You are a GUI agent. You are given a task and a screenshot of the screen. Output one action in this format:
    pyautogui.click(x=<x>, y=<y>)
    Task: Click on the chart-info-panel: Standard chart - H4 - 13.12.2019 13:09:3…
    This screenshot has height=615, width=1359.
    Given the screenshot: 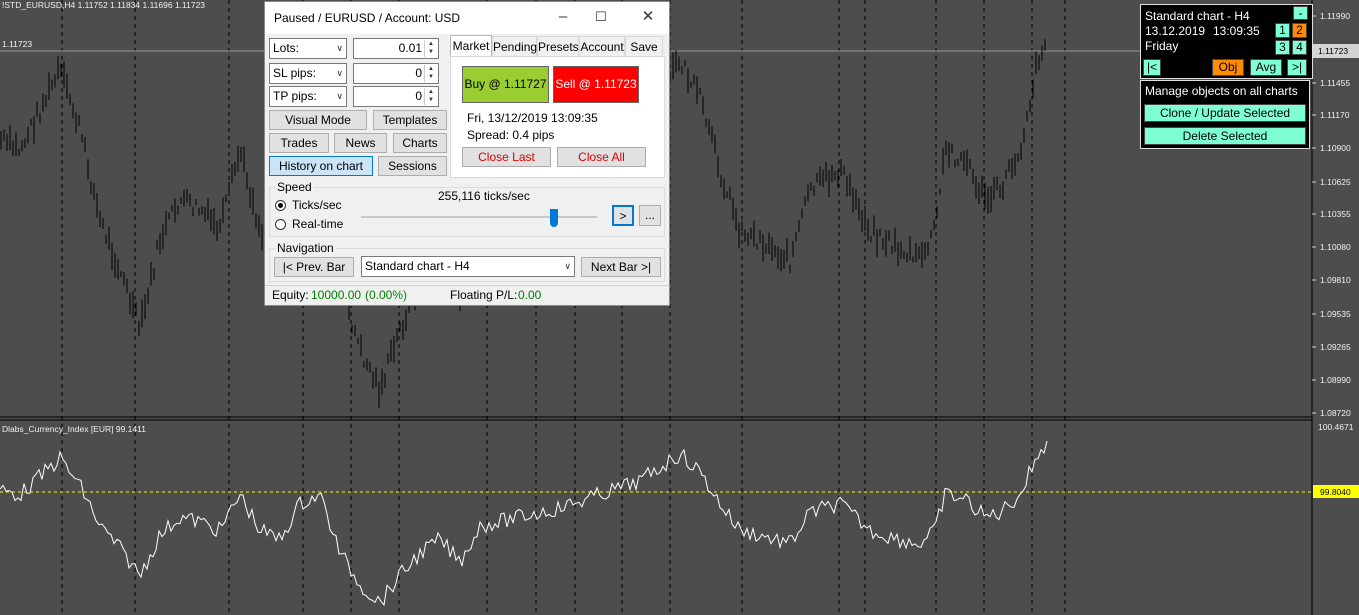 What is the action you would take?
    pyautogui.click(x=1226, y=41)
    